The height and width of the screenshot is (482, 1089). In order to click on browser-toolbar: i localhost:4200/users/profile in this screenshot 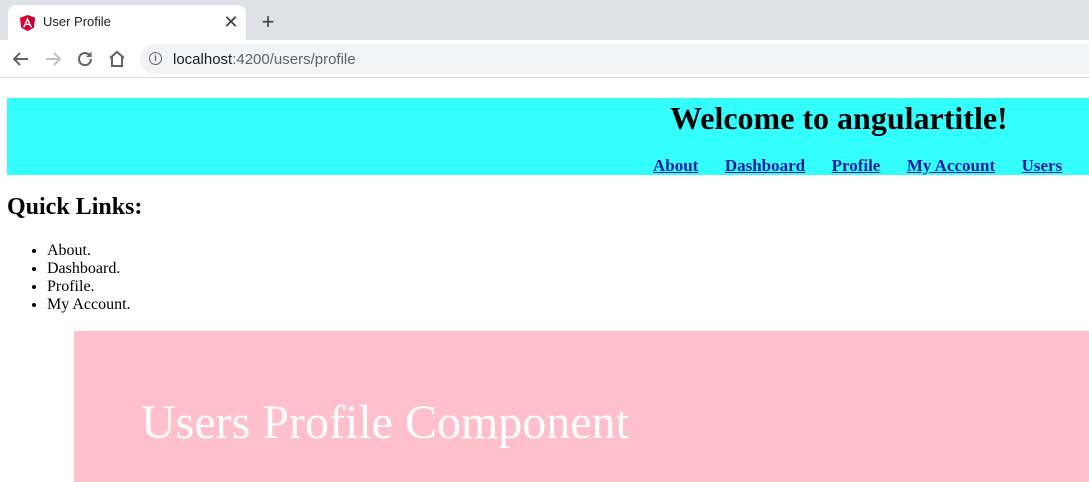, I will do `click(544, 59)`.